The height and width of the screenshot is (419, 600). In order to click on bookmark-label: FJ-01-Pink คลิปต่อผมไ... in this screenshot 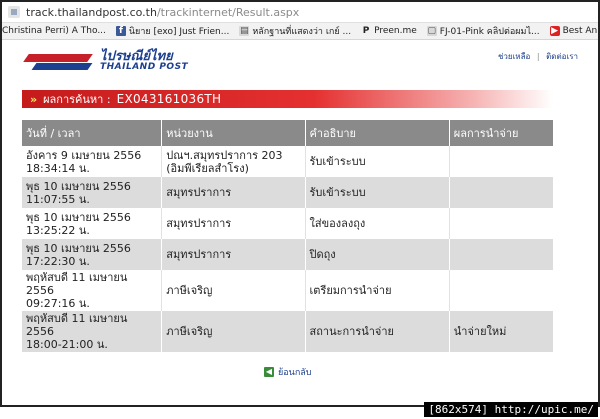, I will do `click(489, 32)`.